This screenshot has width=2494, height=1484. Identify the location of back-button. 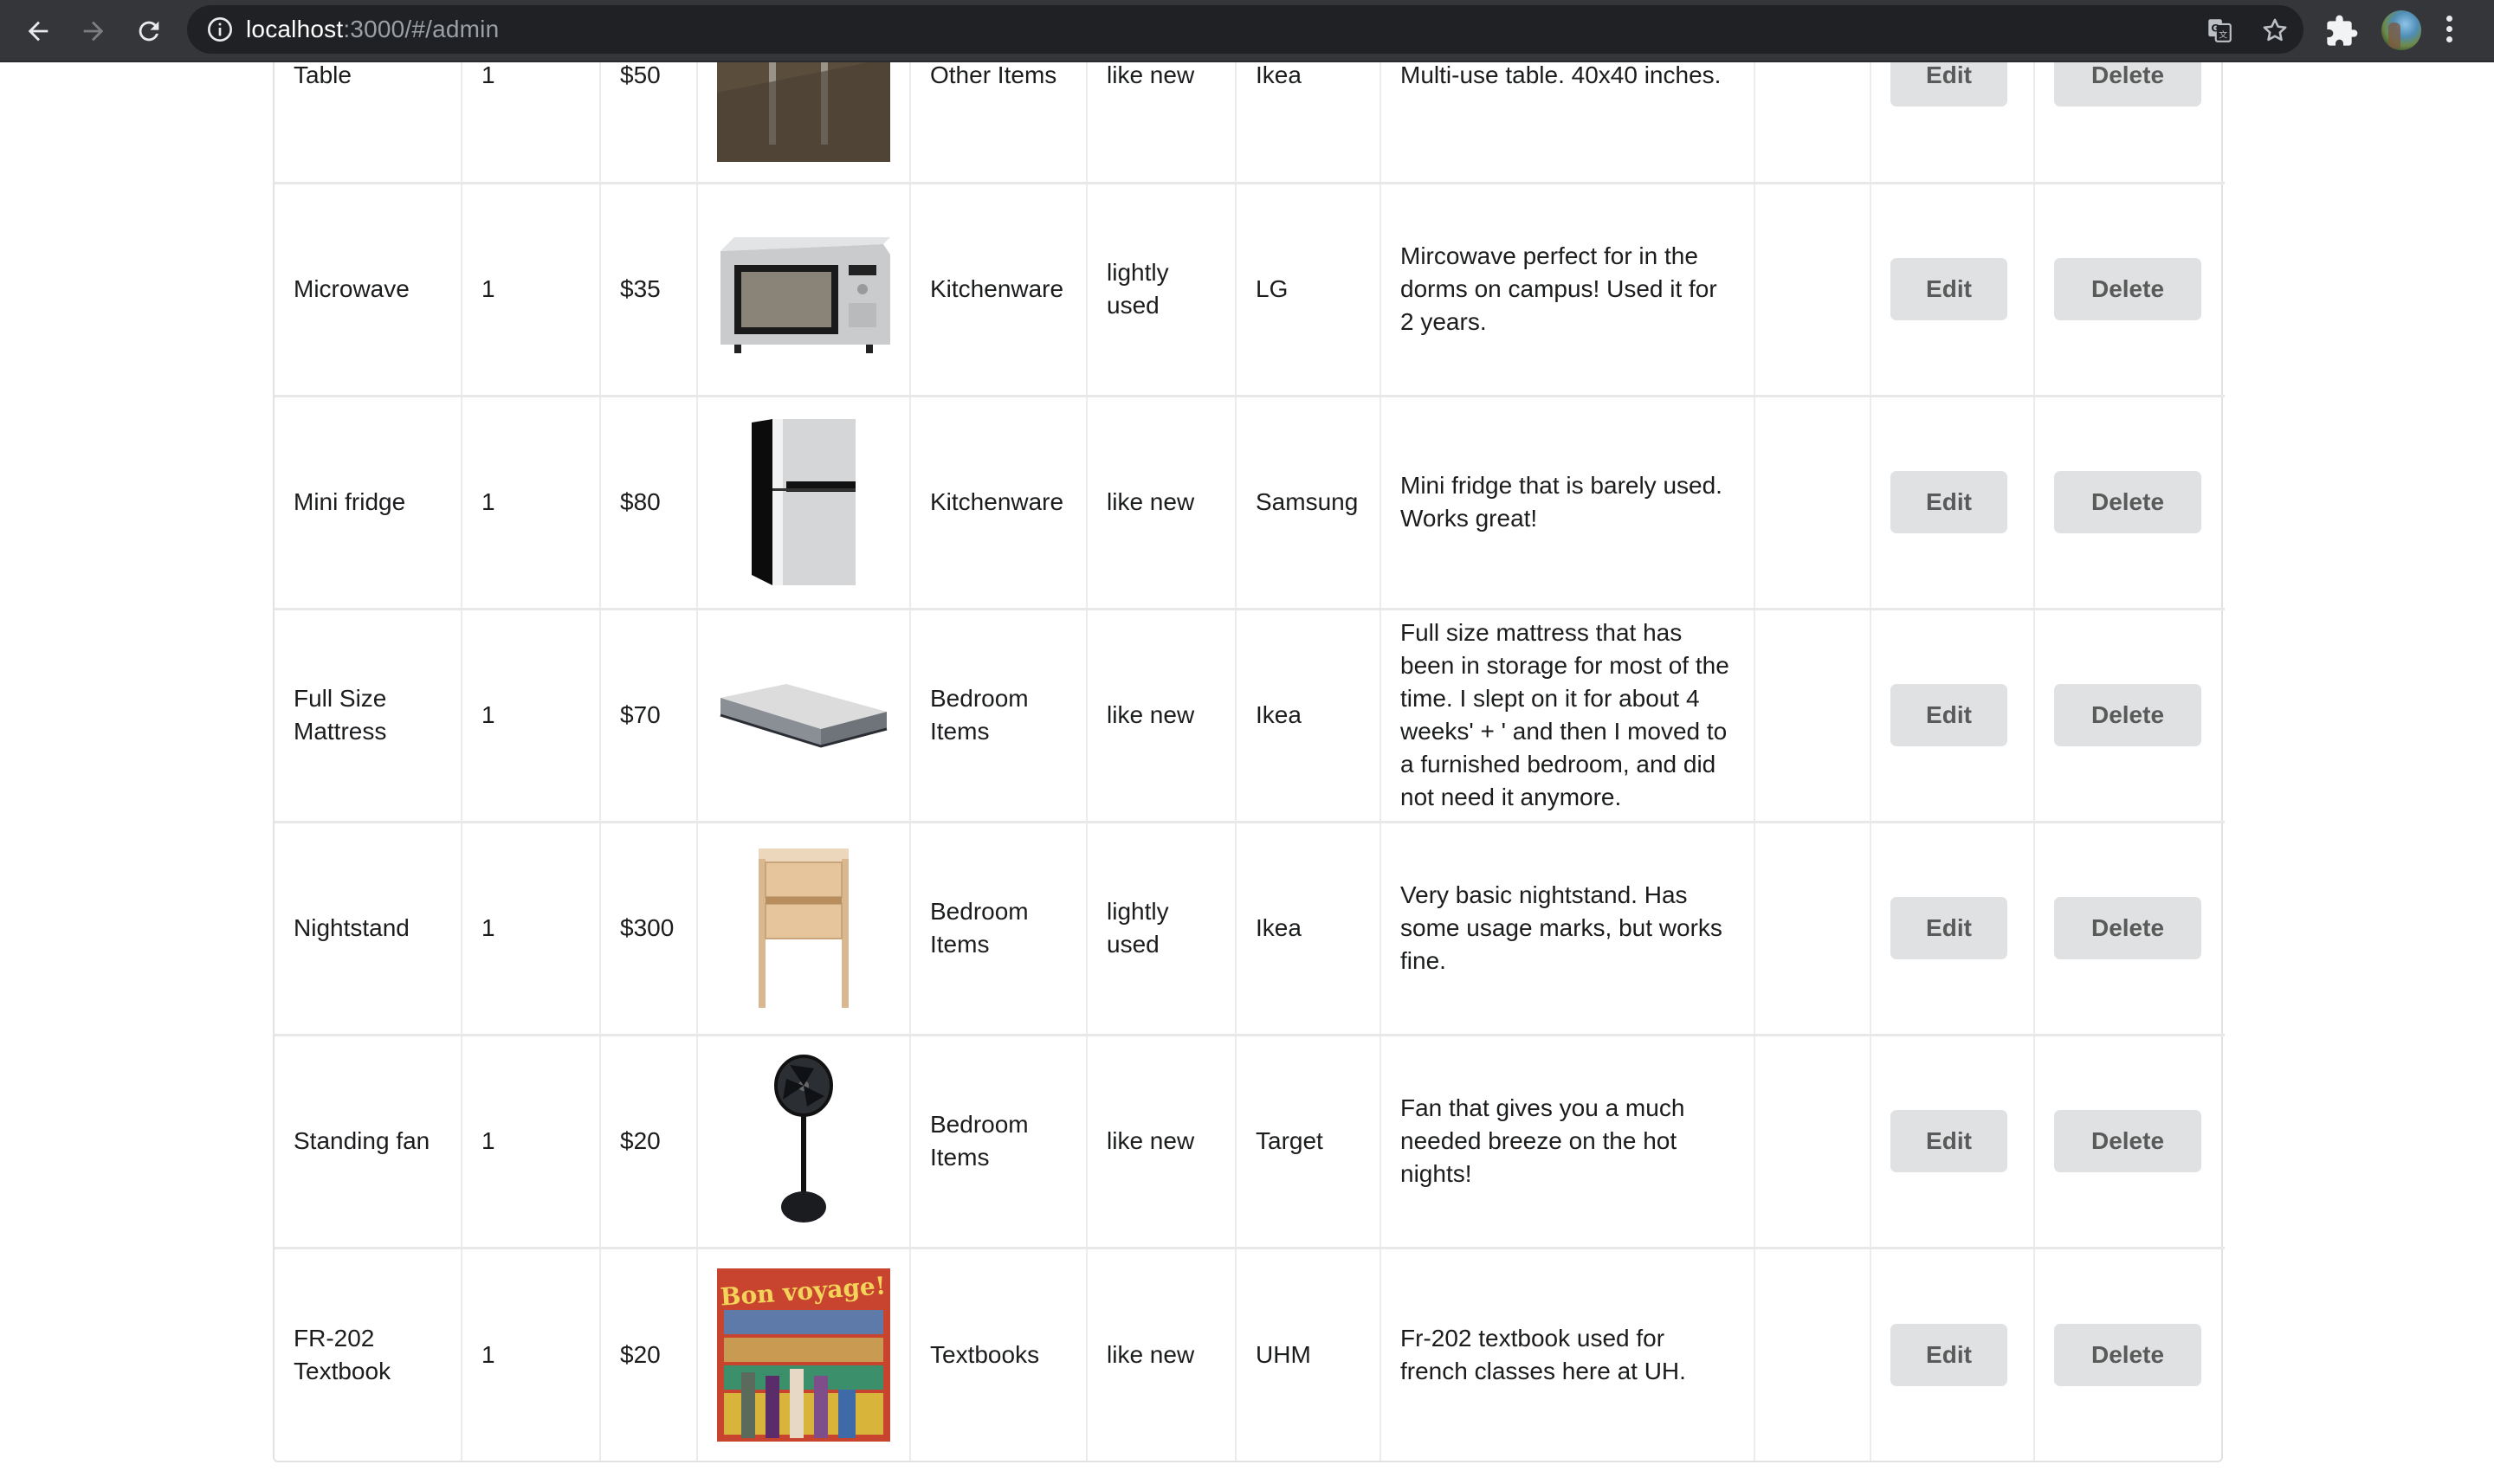
(38, 31).